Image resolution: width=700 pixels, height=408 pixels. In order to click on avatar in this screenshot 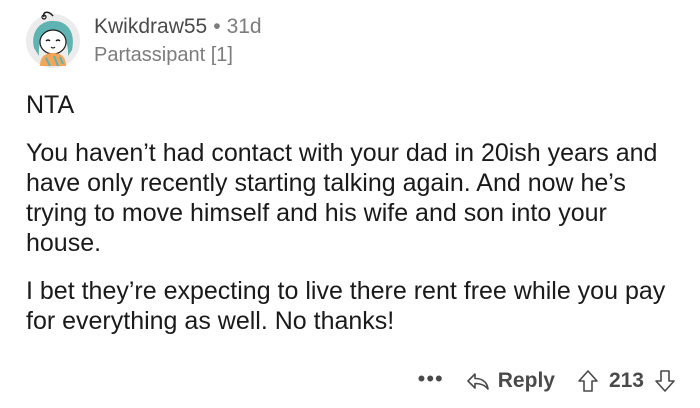, I will do `click(53, 39)`.